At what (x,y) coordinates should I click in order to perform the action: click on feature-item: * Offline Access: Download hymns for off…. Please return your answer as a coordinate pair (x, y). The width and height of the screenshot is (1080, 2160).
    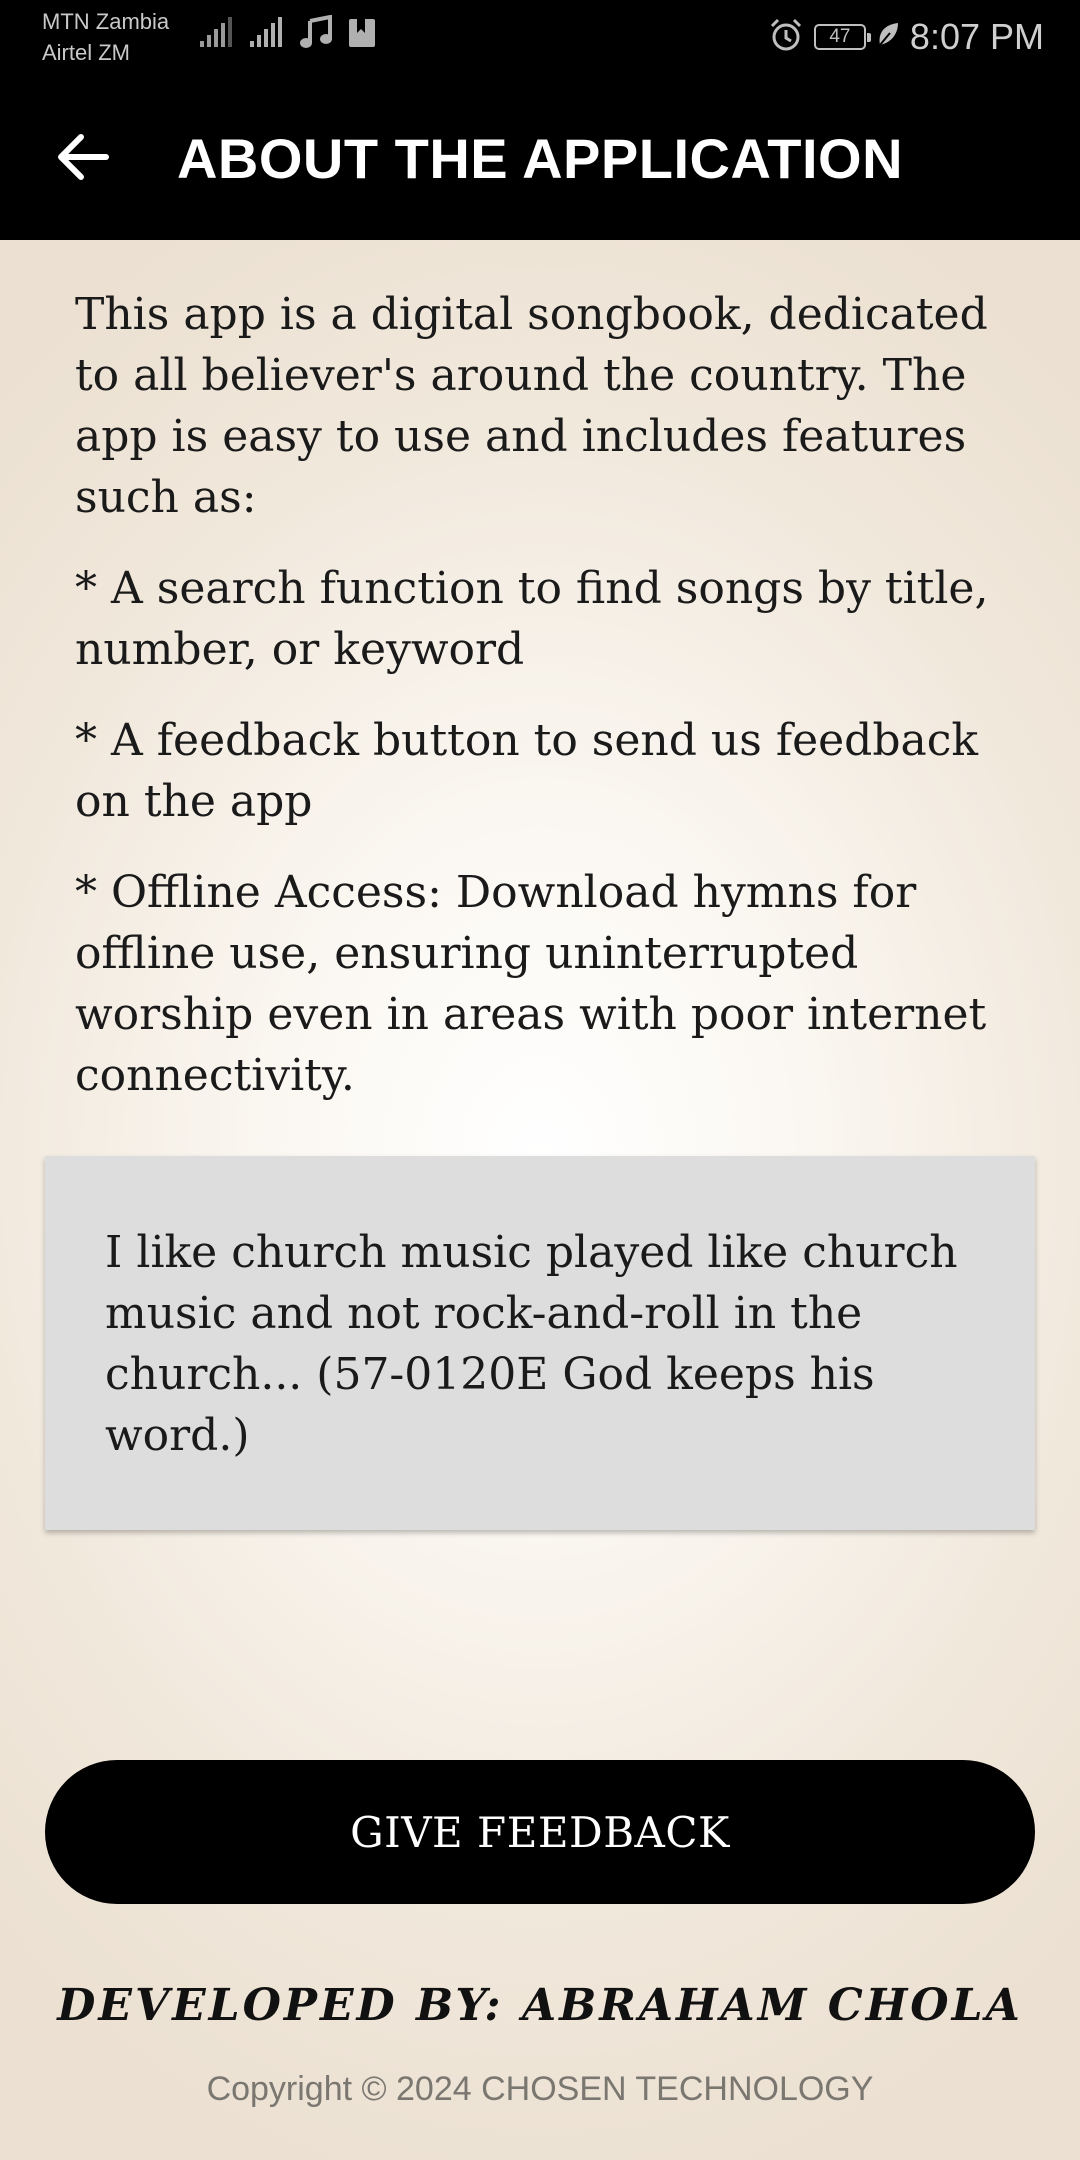
    Looking at the image, I should click on (531, 984).